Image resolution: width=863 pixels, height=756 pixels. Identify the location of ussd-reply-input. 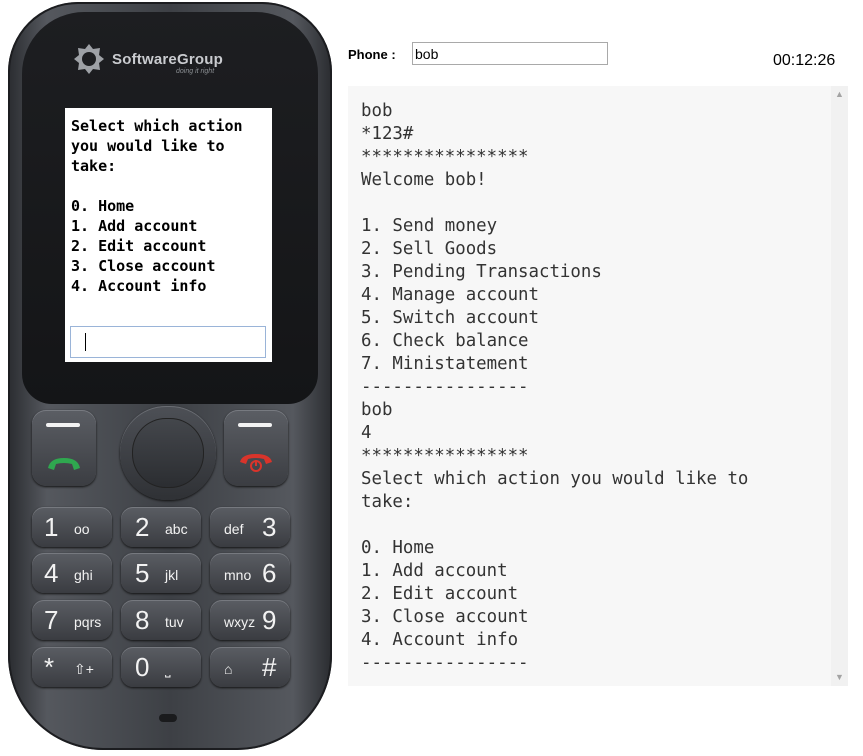
(168, 342).